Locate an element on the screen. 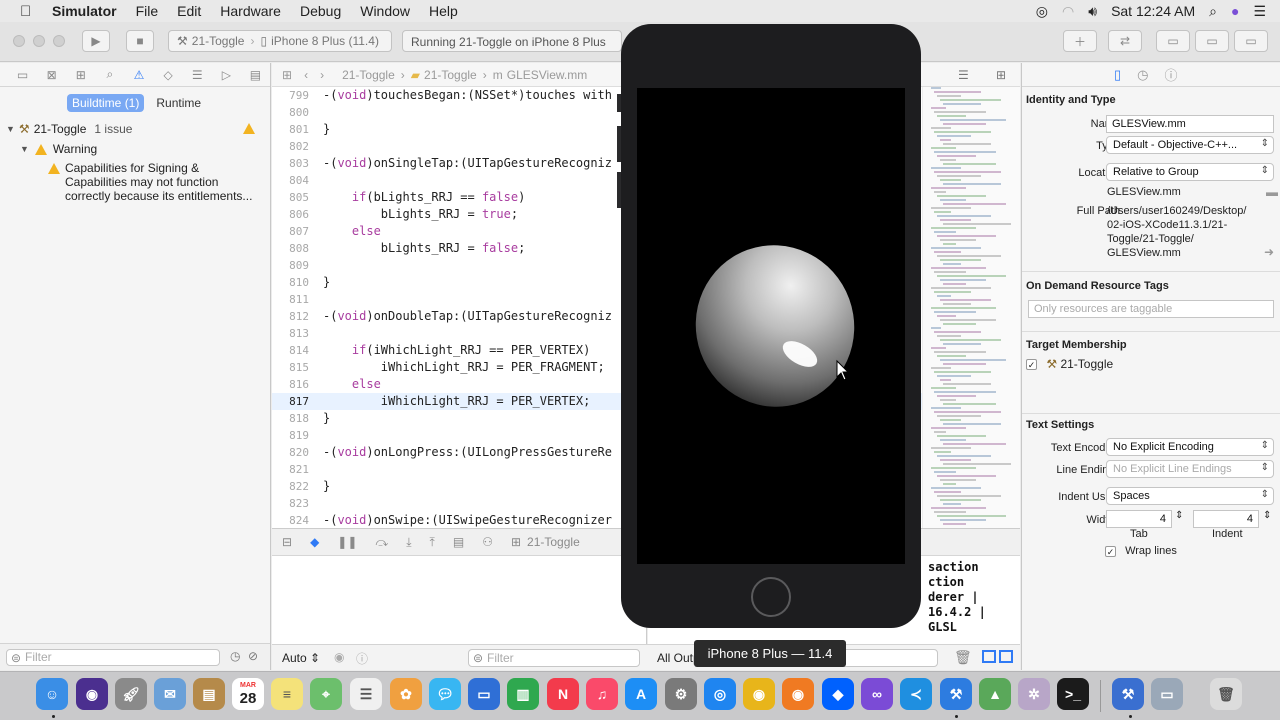 This screenshot has height=720, width=1280. stop-button: ■ is located at coordinates (140, 41).